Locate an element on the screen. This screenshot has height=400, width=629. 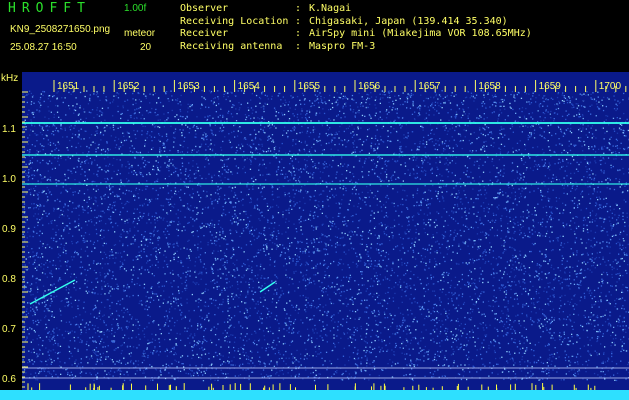
app-title: HROFFT is located at coordinates (49, 8).